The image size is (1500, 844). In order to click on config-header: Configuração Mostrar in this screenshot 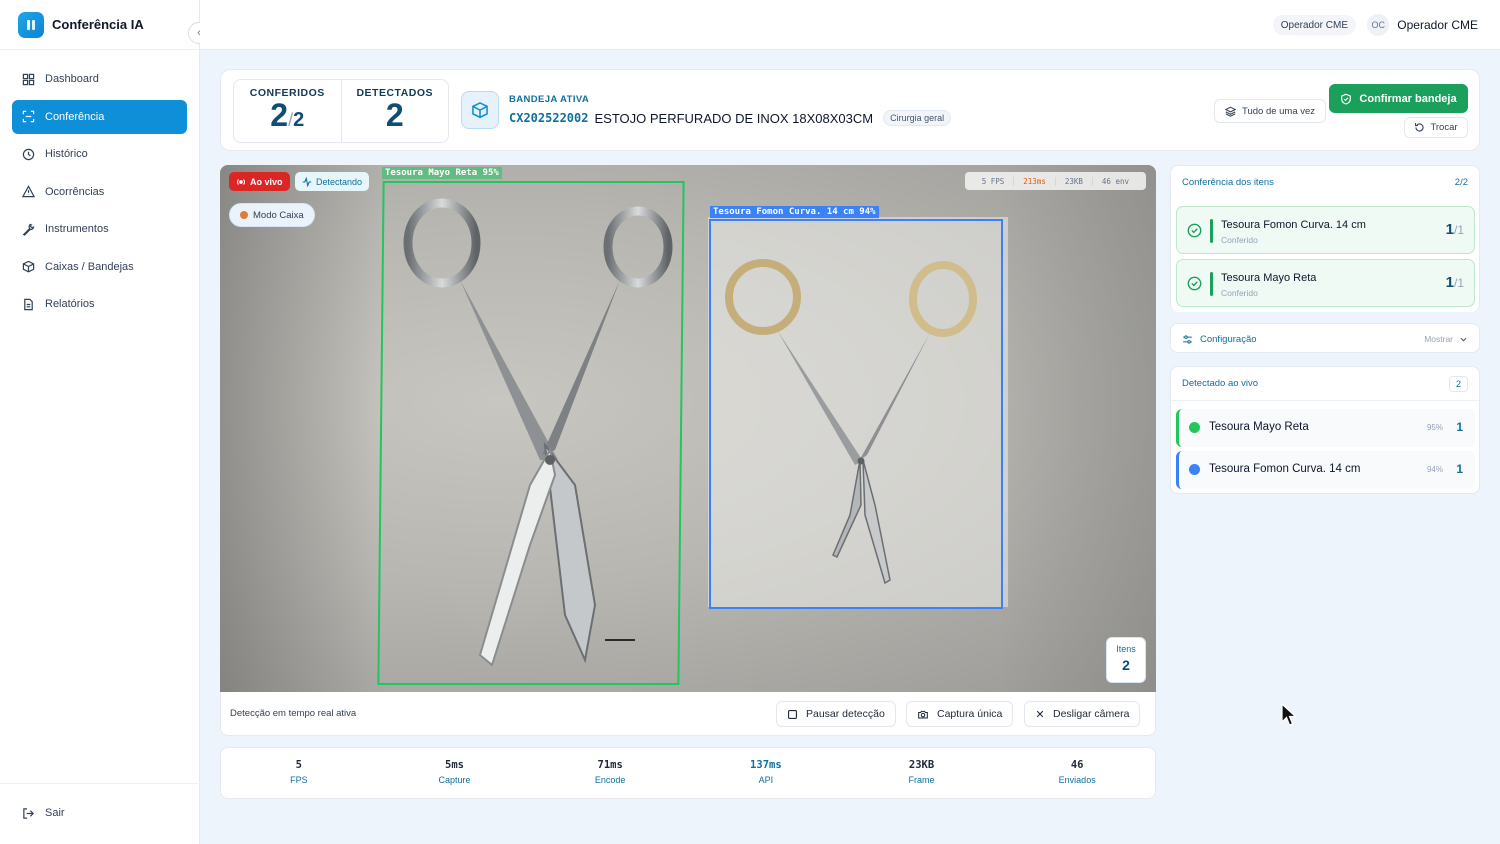, I will do `click(1325, 339)`.